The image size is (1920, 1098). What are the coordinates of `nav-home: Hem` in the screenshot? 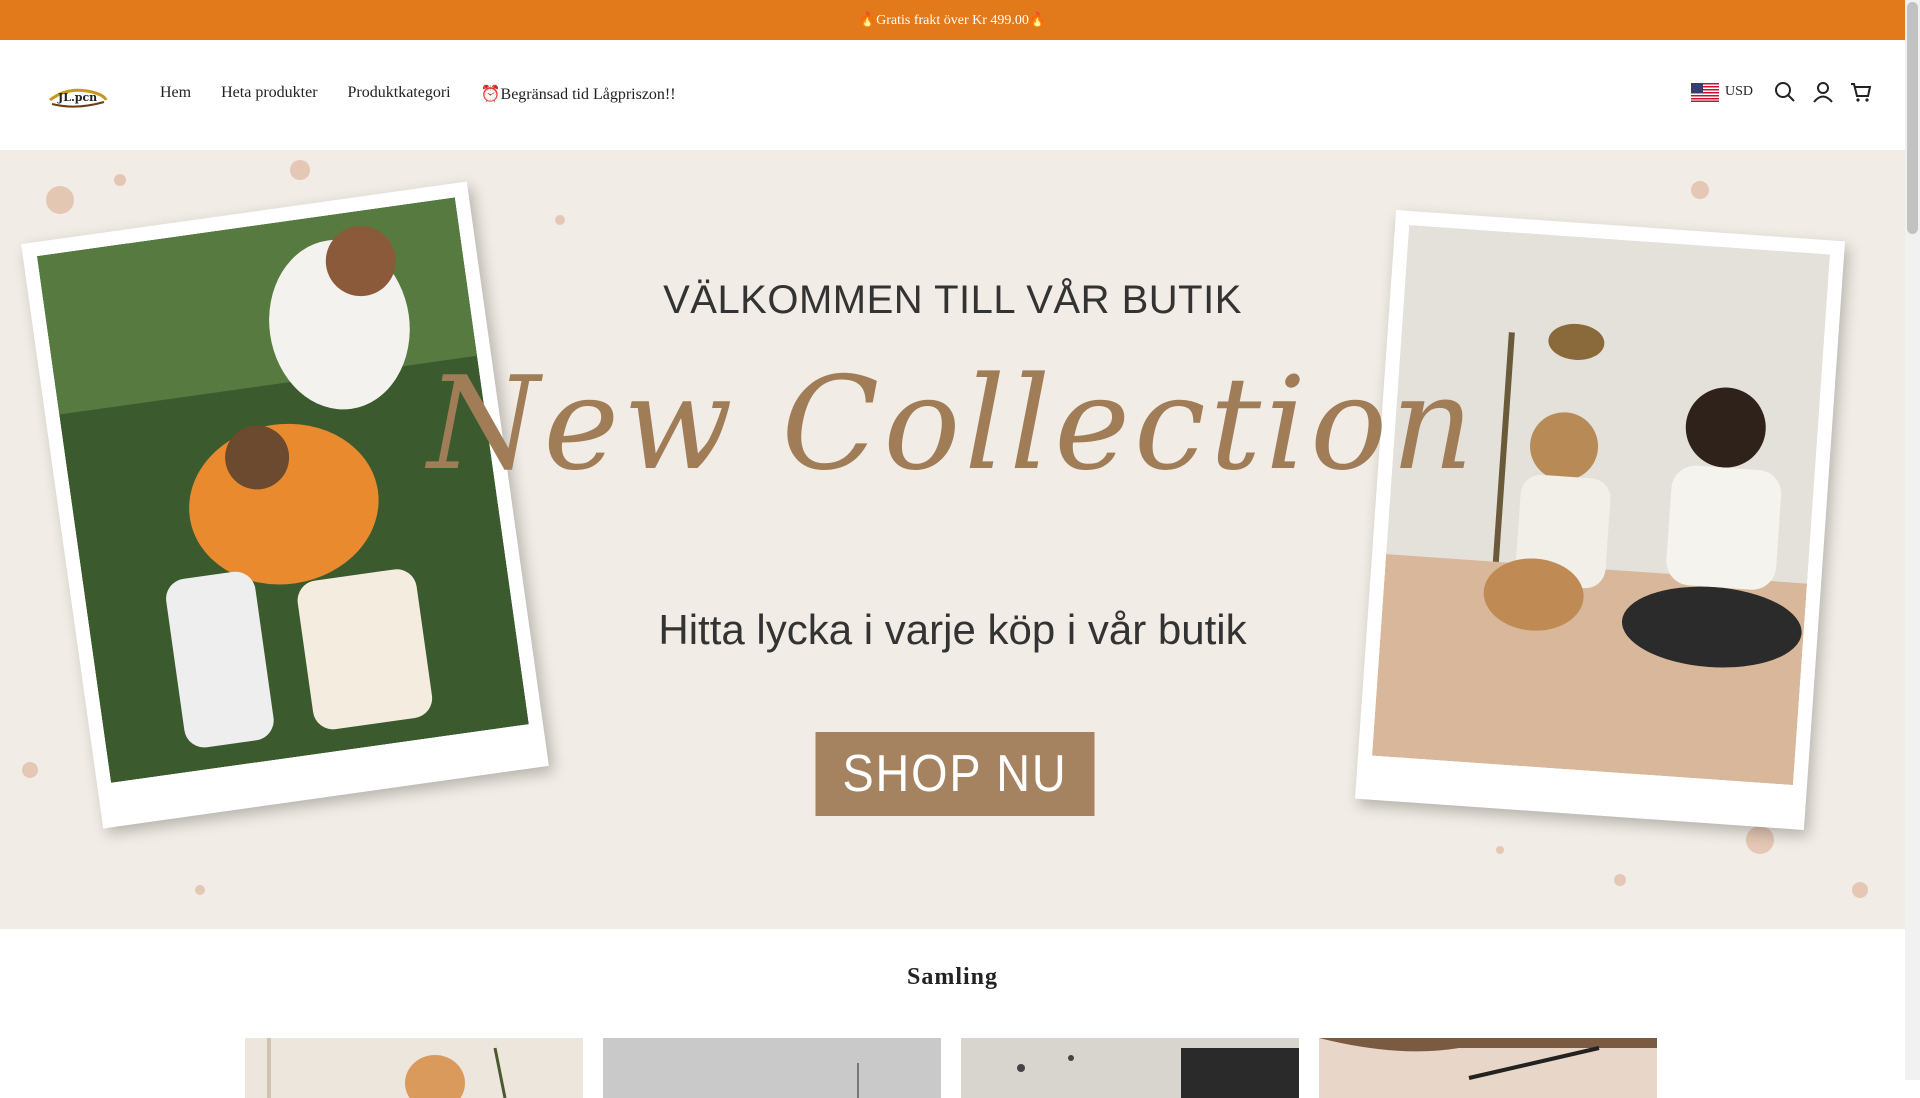 It's located at (175, 94).